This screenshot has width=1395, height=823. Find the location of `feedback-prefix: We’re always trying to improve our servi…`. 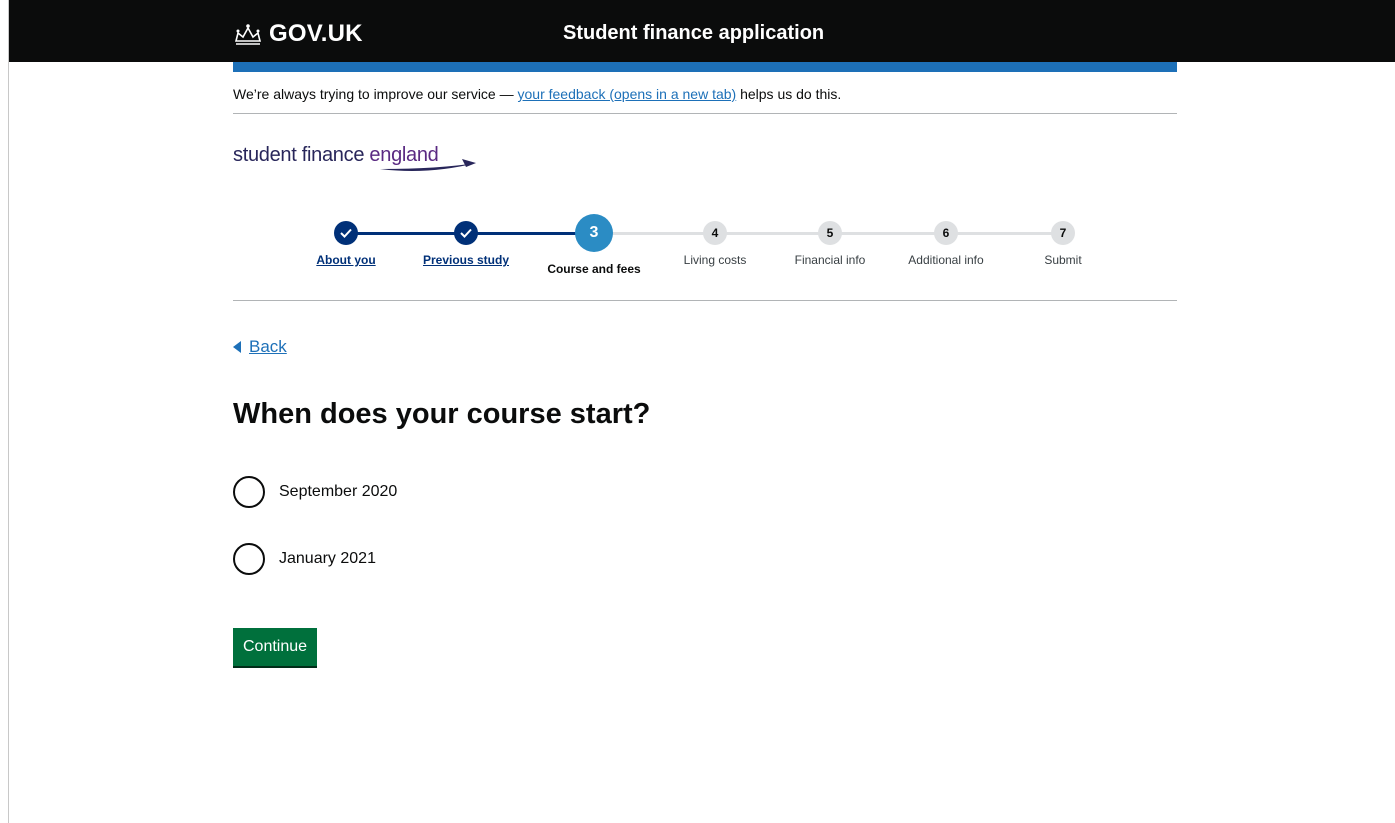

feedback-prefix: We’re always trying to improve our servi… is located at coordinates (375, 94).